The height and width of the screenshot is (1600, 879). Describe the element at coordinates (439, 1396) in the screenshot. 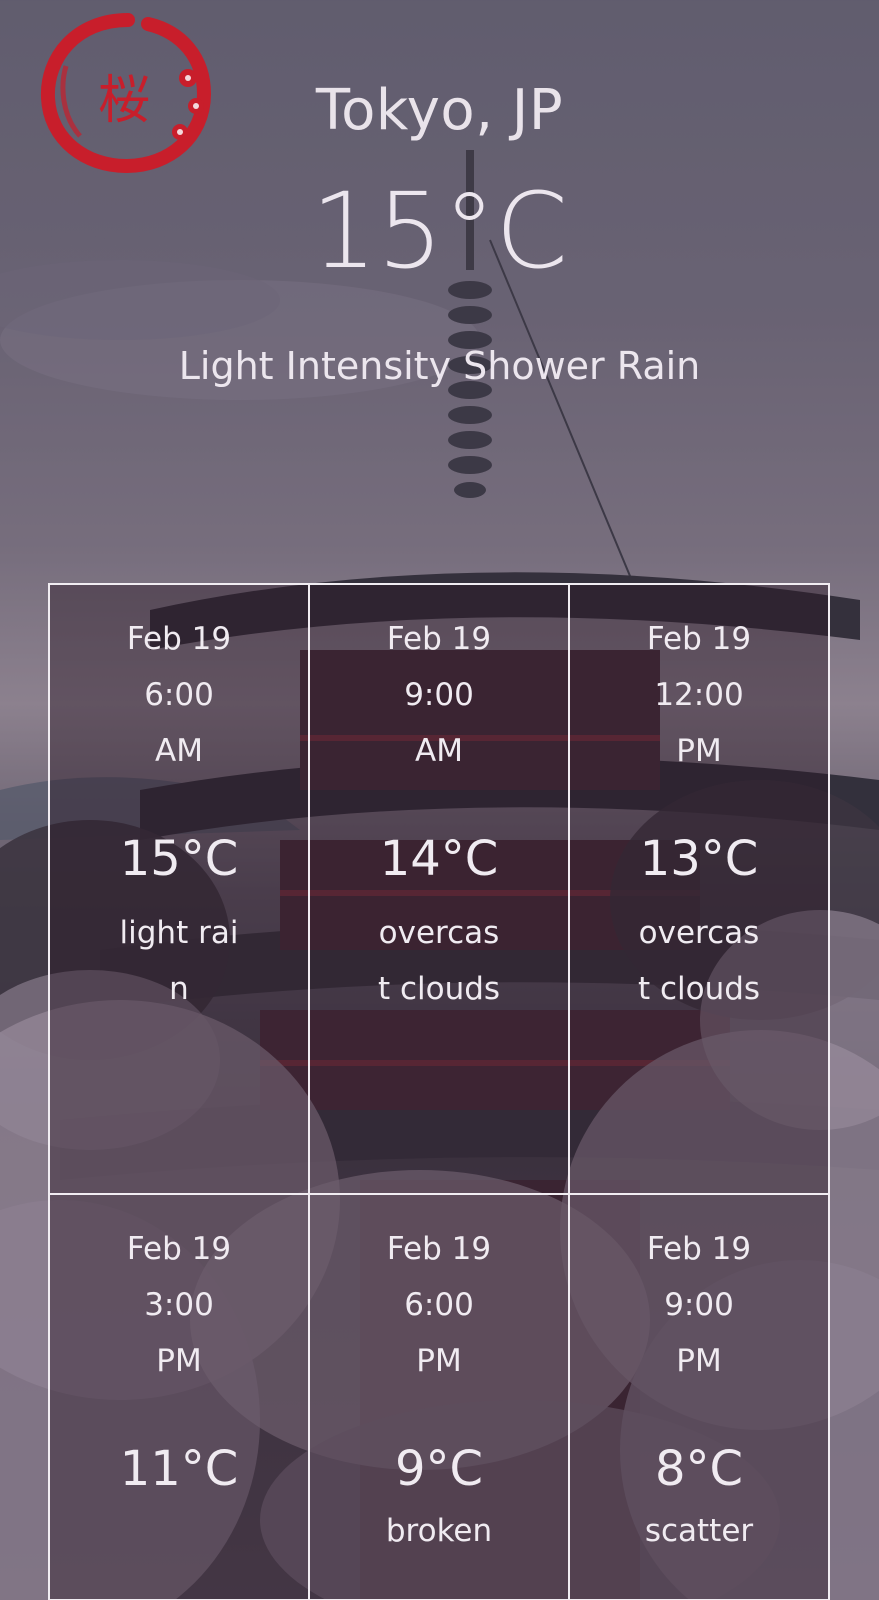

I see `forecast-card: Feb 19 6:00 PM 9°C broken` at that location.